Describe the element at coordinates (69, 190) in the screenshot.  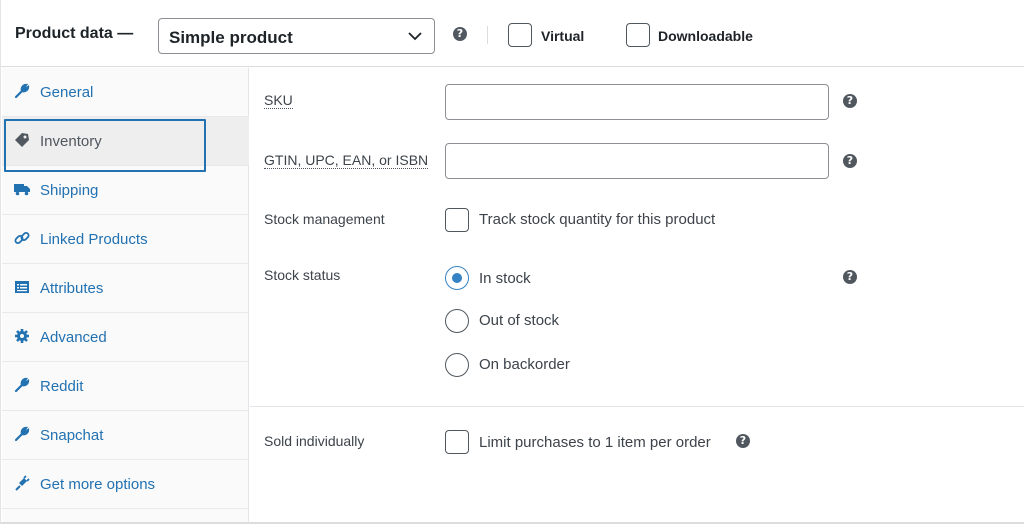
I see `tab-label: Shipping` at that location.